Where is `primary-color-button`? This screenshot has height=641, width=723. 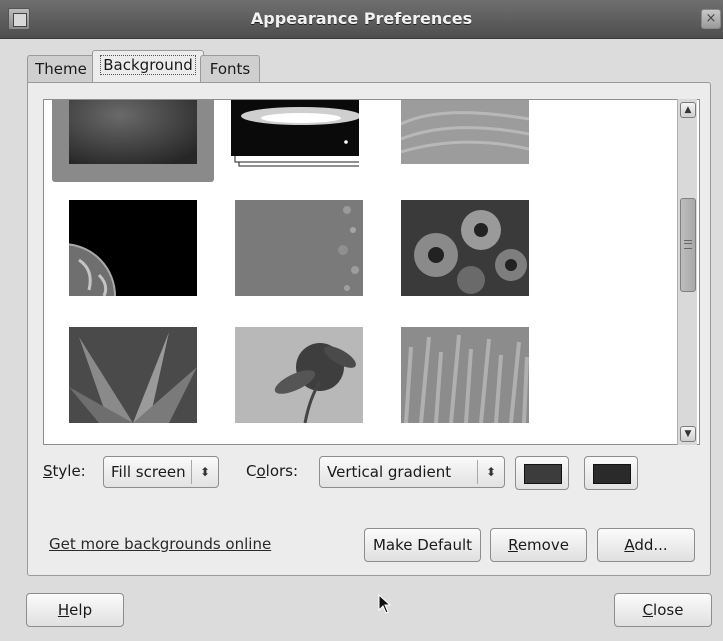 primary-color-button is located at coordinates (542, 473).